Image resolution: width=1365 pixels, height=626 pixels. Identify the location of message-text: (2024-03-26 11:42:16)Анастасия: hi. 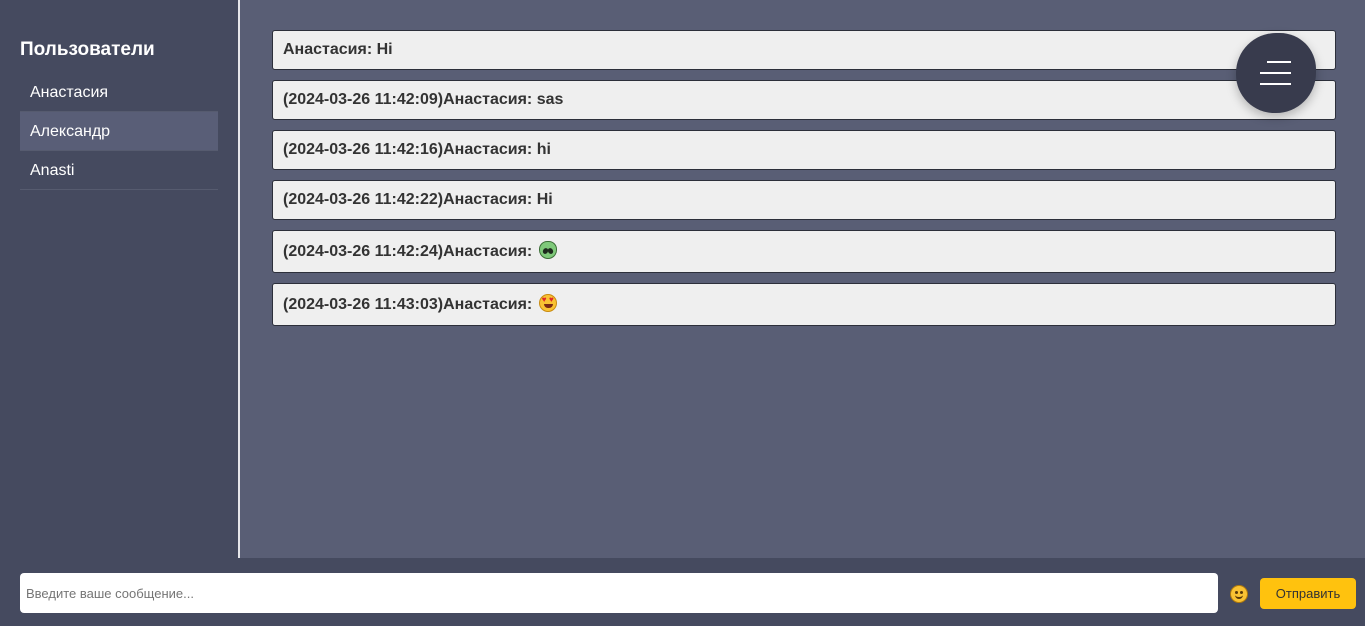
(417, 149).